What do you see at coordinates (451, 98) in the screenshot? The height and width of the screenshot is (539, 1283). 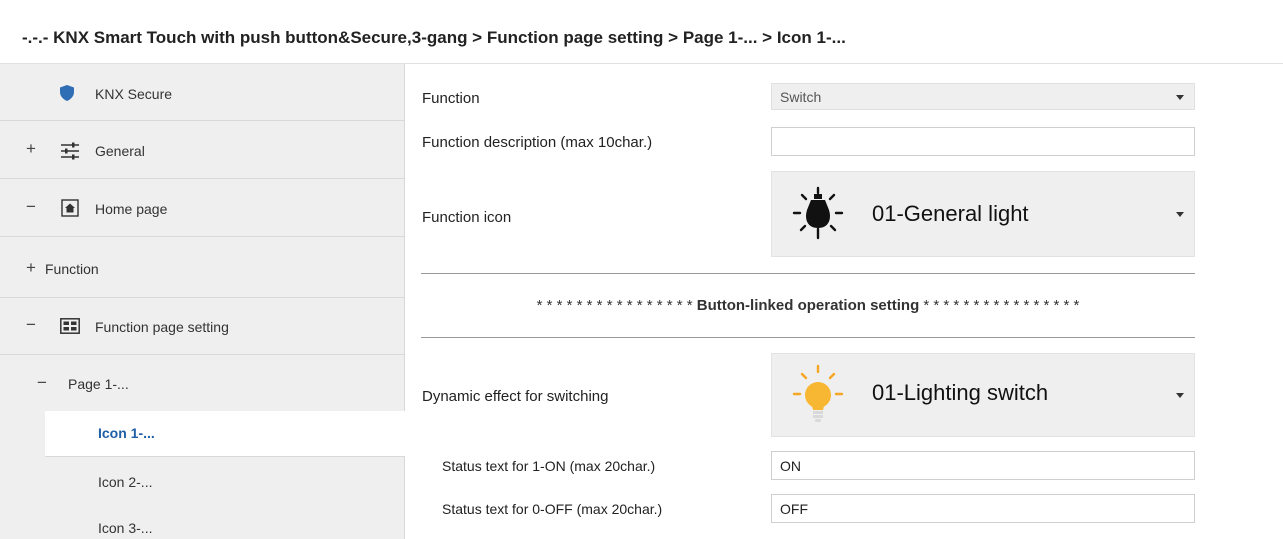 I see `function-label: Function` at bounding box center [451, 98].